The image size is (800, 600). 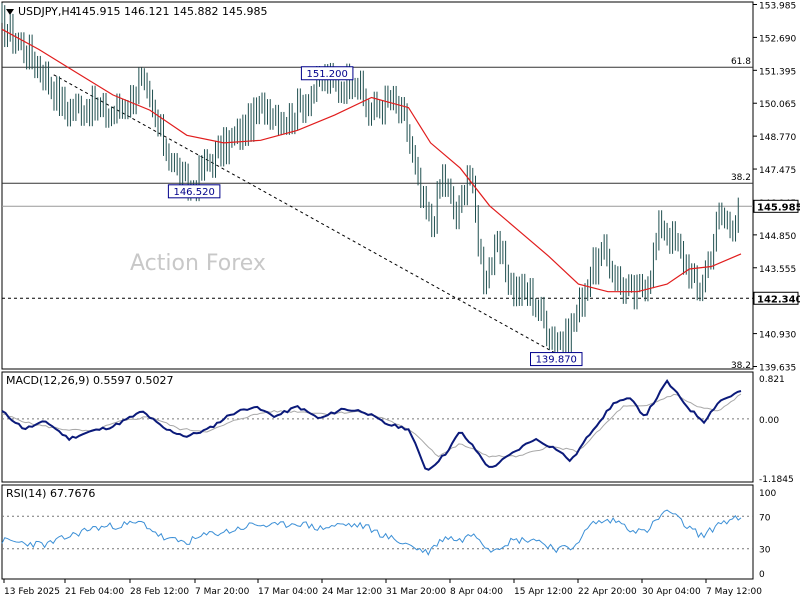 What do you see at coordinates (476, 592) in the screenshot?
I see `x-tick-label: 8 Apr 04:00` at bounding box center [476, 592].